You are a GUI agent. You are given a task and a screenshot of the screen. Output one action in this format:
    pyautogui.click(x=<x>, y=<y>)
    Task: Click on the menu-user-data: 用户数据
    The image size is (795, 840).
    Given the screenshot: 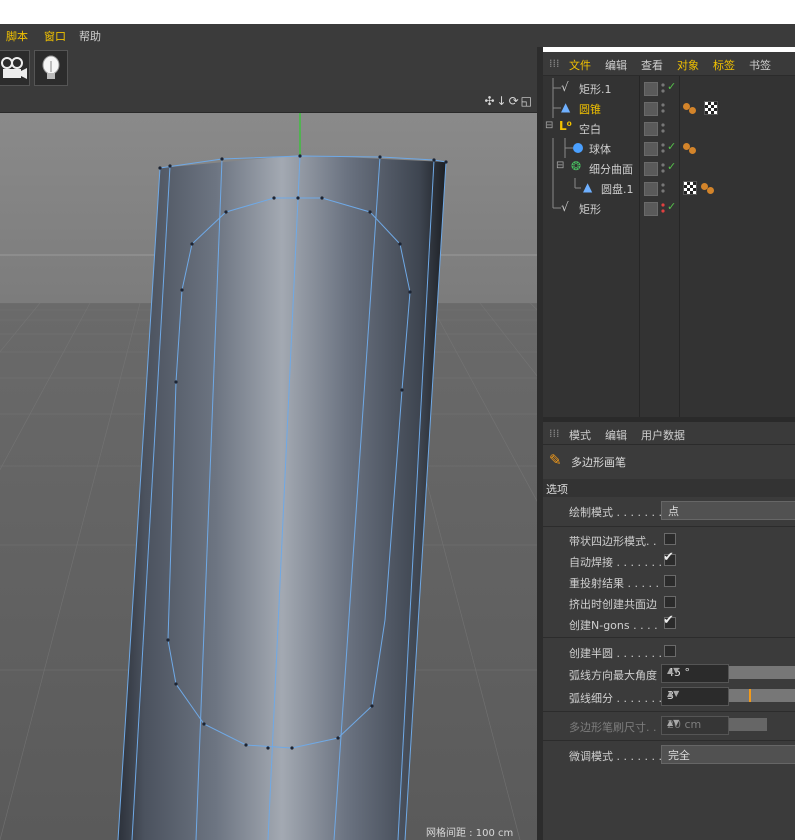 What is the action you would take?
    pyautogui.click(x=663, y=435)
    